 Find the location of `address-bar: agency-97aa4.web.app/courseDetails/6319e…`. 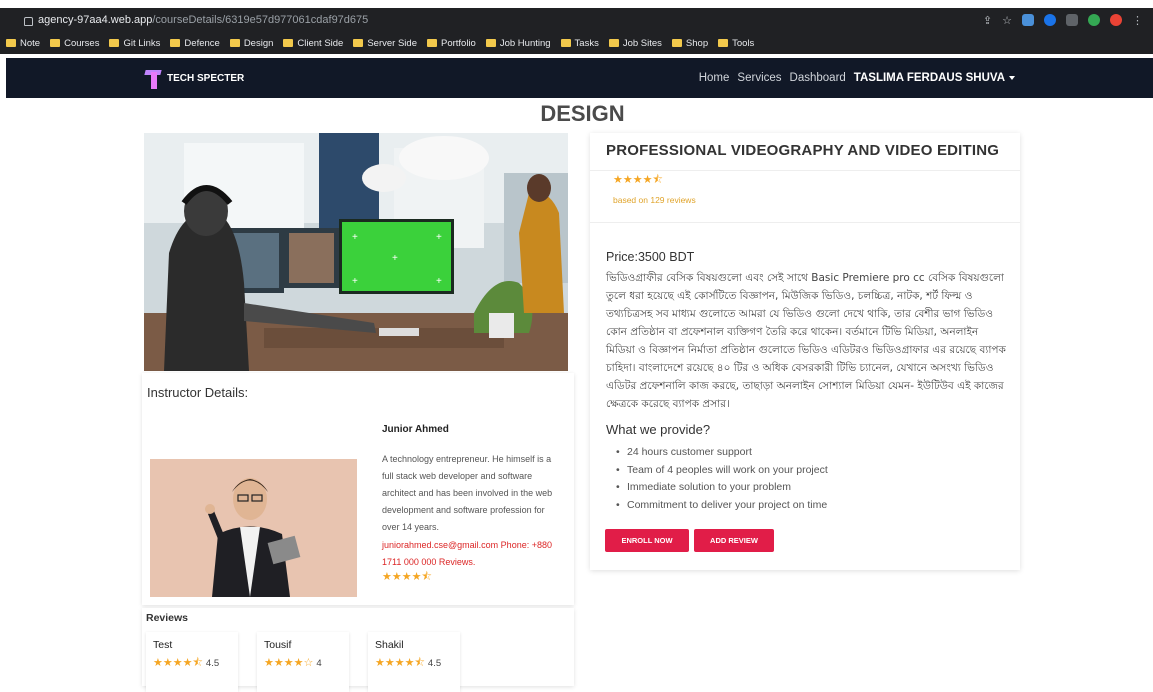

address-bar: agency-97aa4.web.app/courseDetails/6319e… is located at coordinates (576, 20).